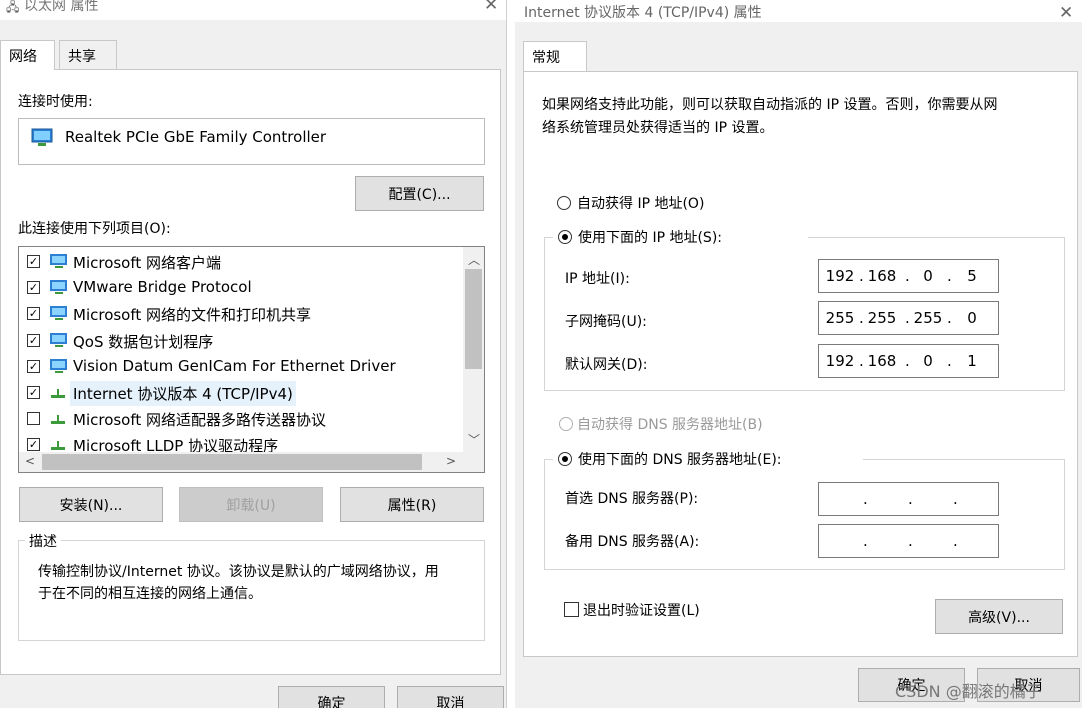 The width and height of the screenshot is (1082, 708). Describe the element at coordinates (27, 55) in the screenshot. I see `tab-network: 网络` at that location.